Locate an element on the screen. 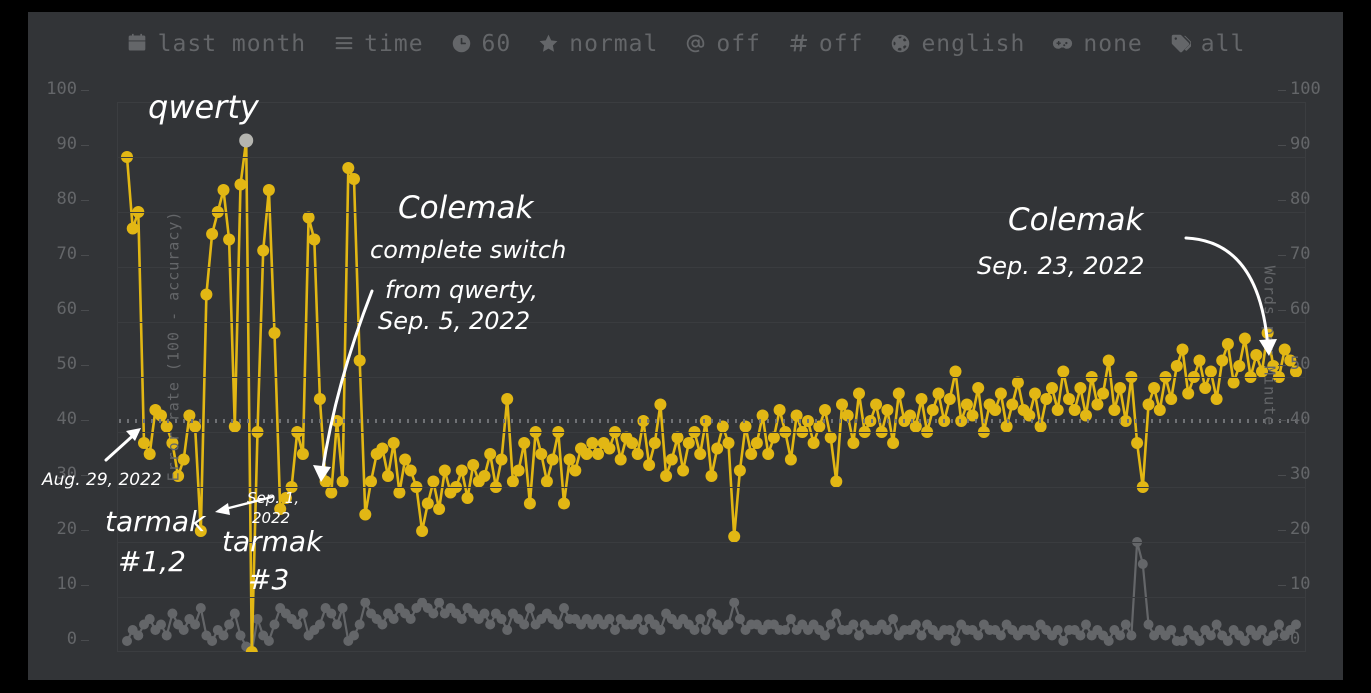 Image resolution: width=1371 pixels, height=693 pixels. clock-icon is located at coordinates (461, 43).